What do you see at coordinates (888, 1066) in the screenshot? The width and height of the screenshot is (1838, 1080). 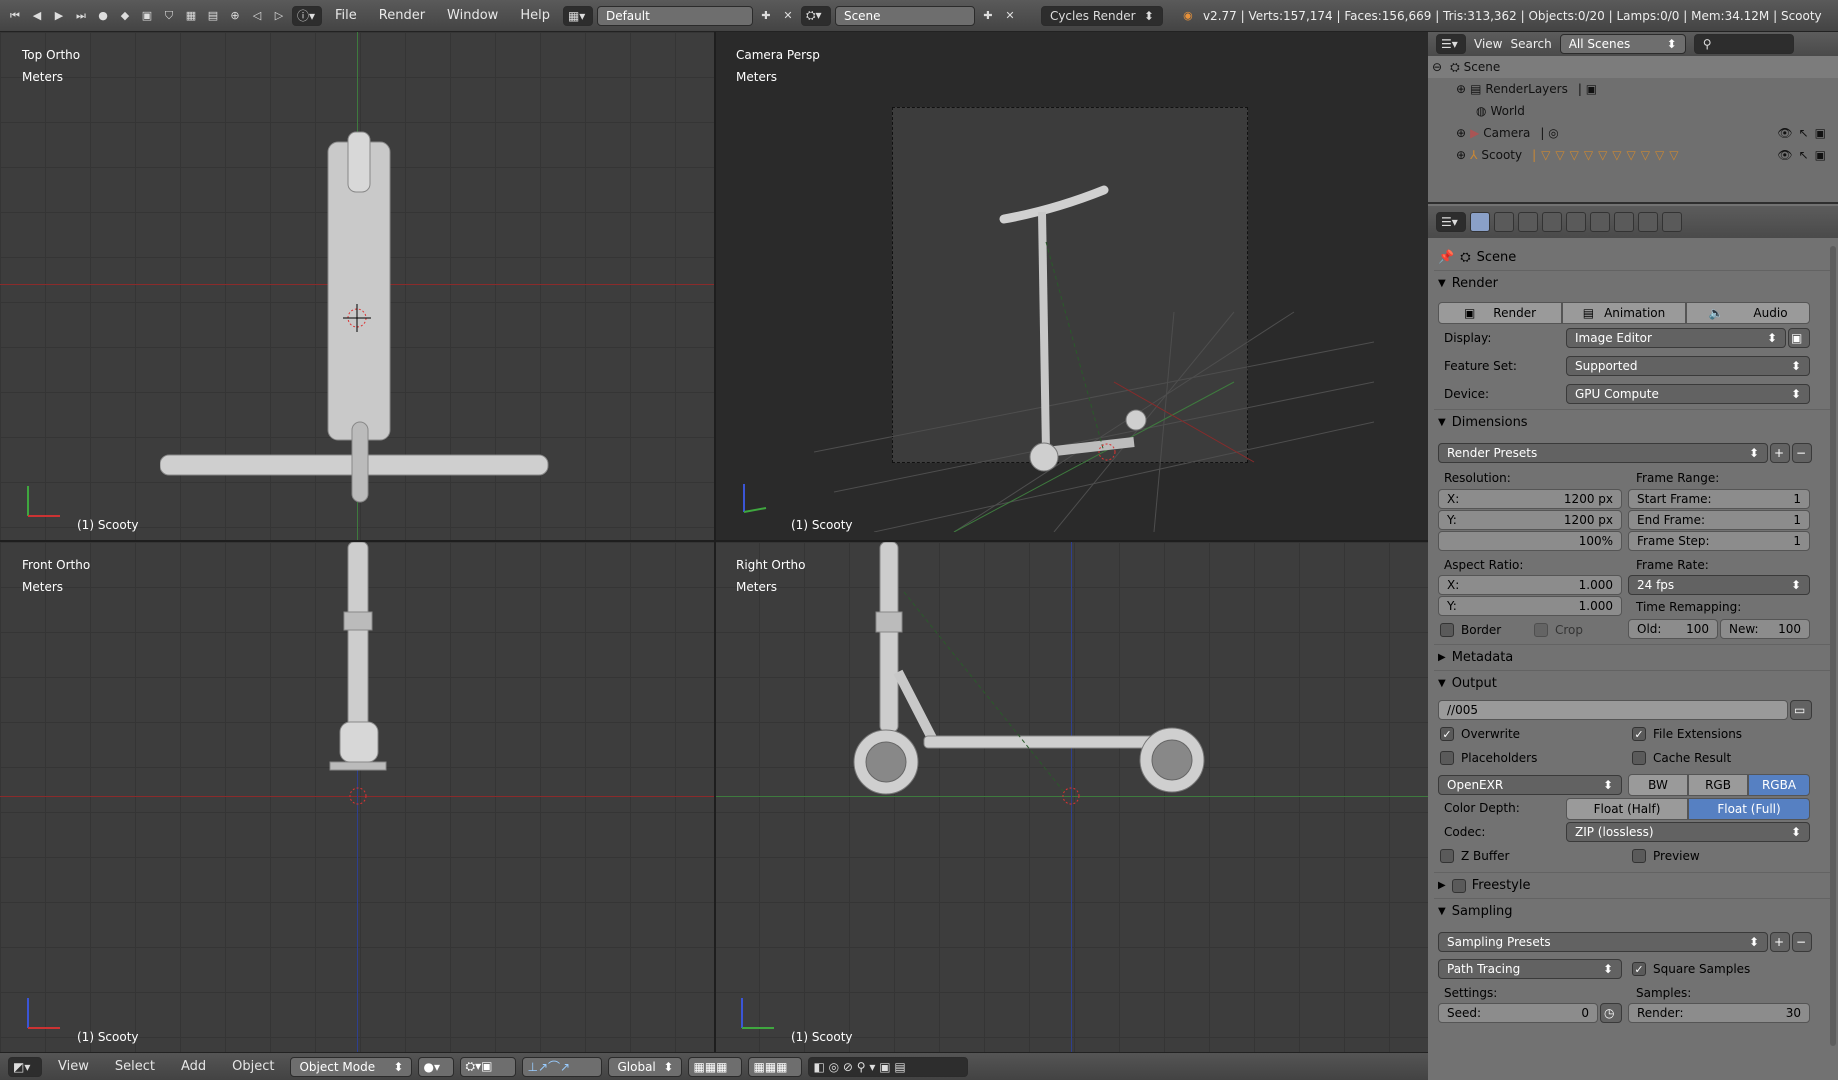 I see `snapping-tools: ◧ ◎ ⊘ ⚲ ▾ ▣ ▤` at bounding box center [888, 1066].